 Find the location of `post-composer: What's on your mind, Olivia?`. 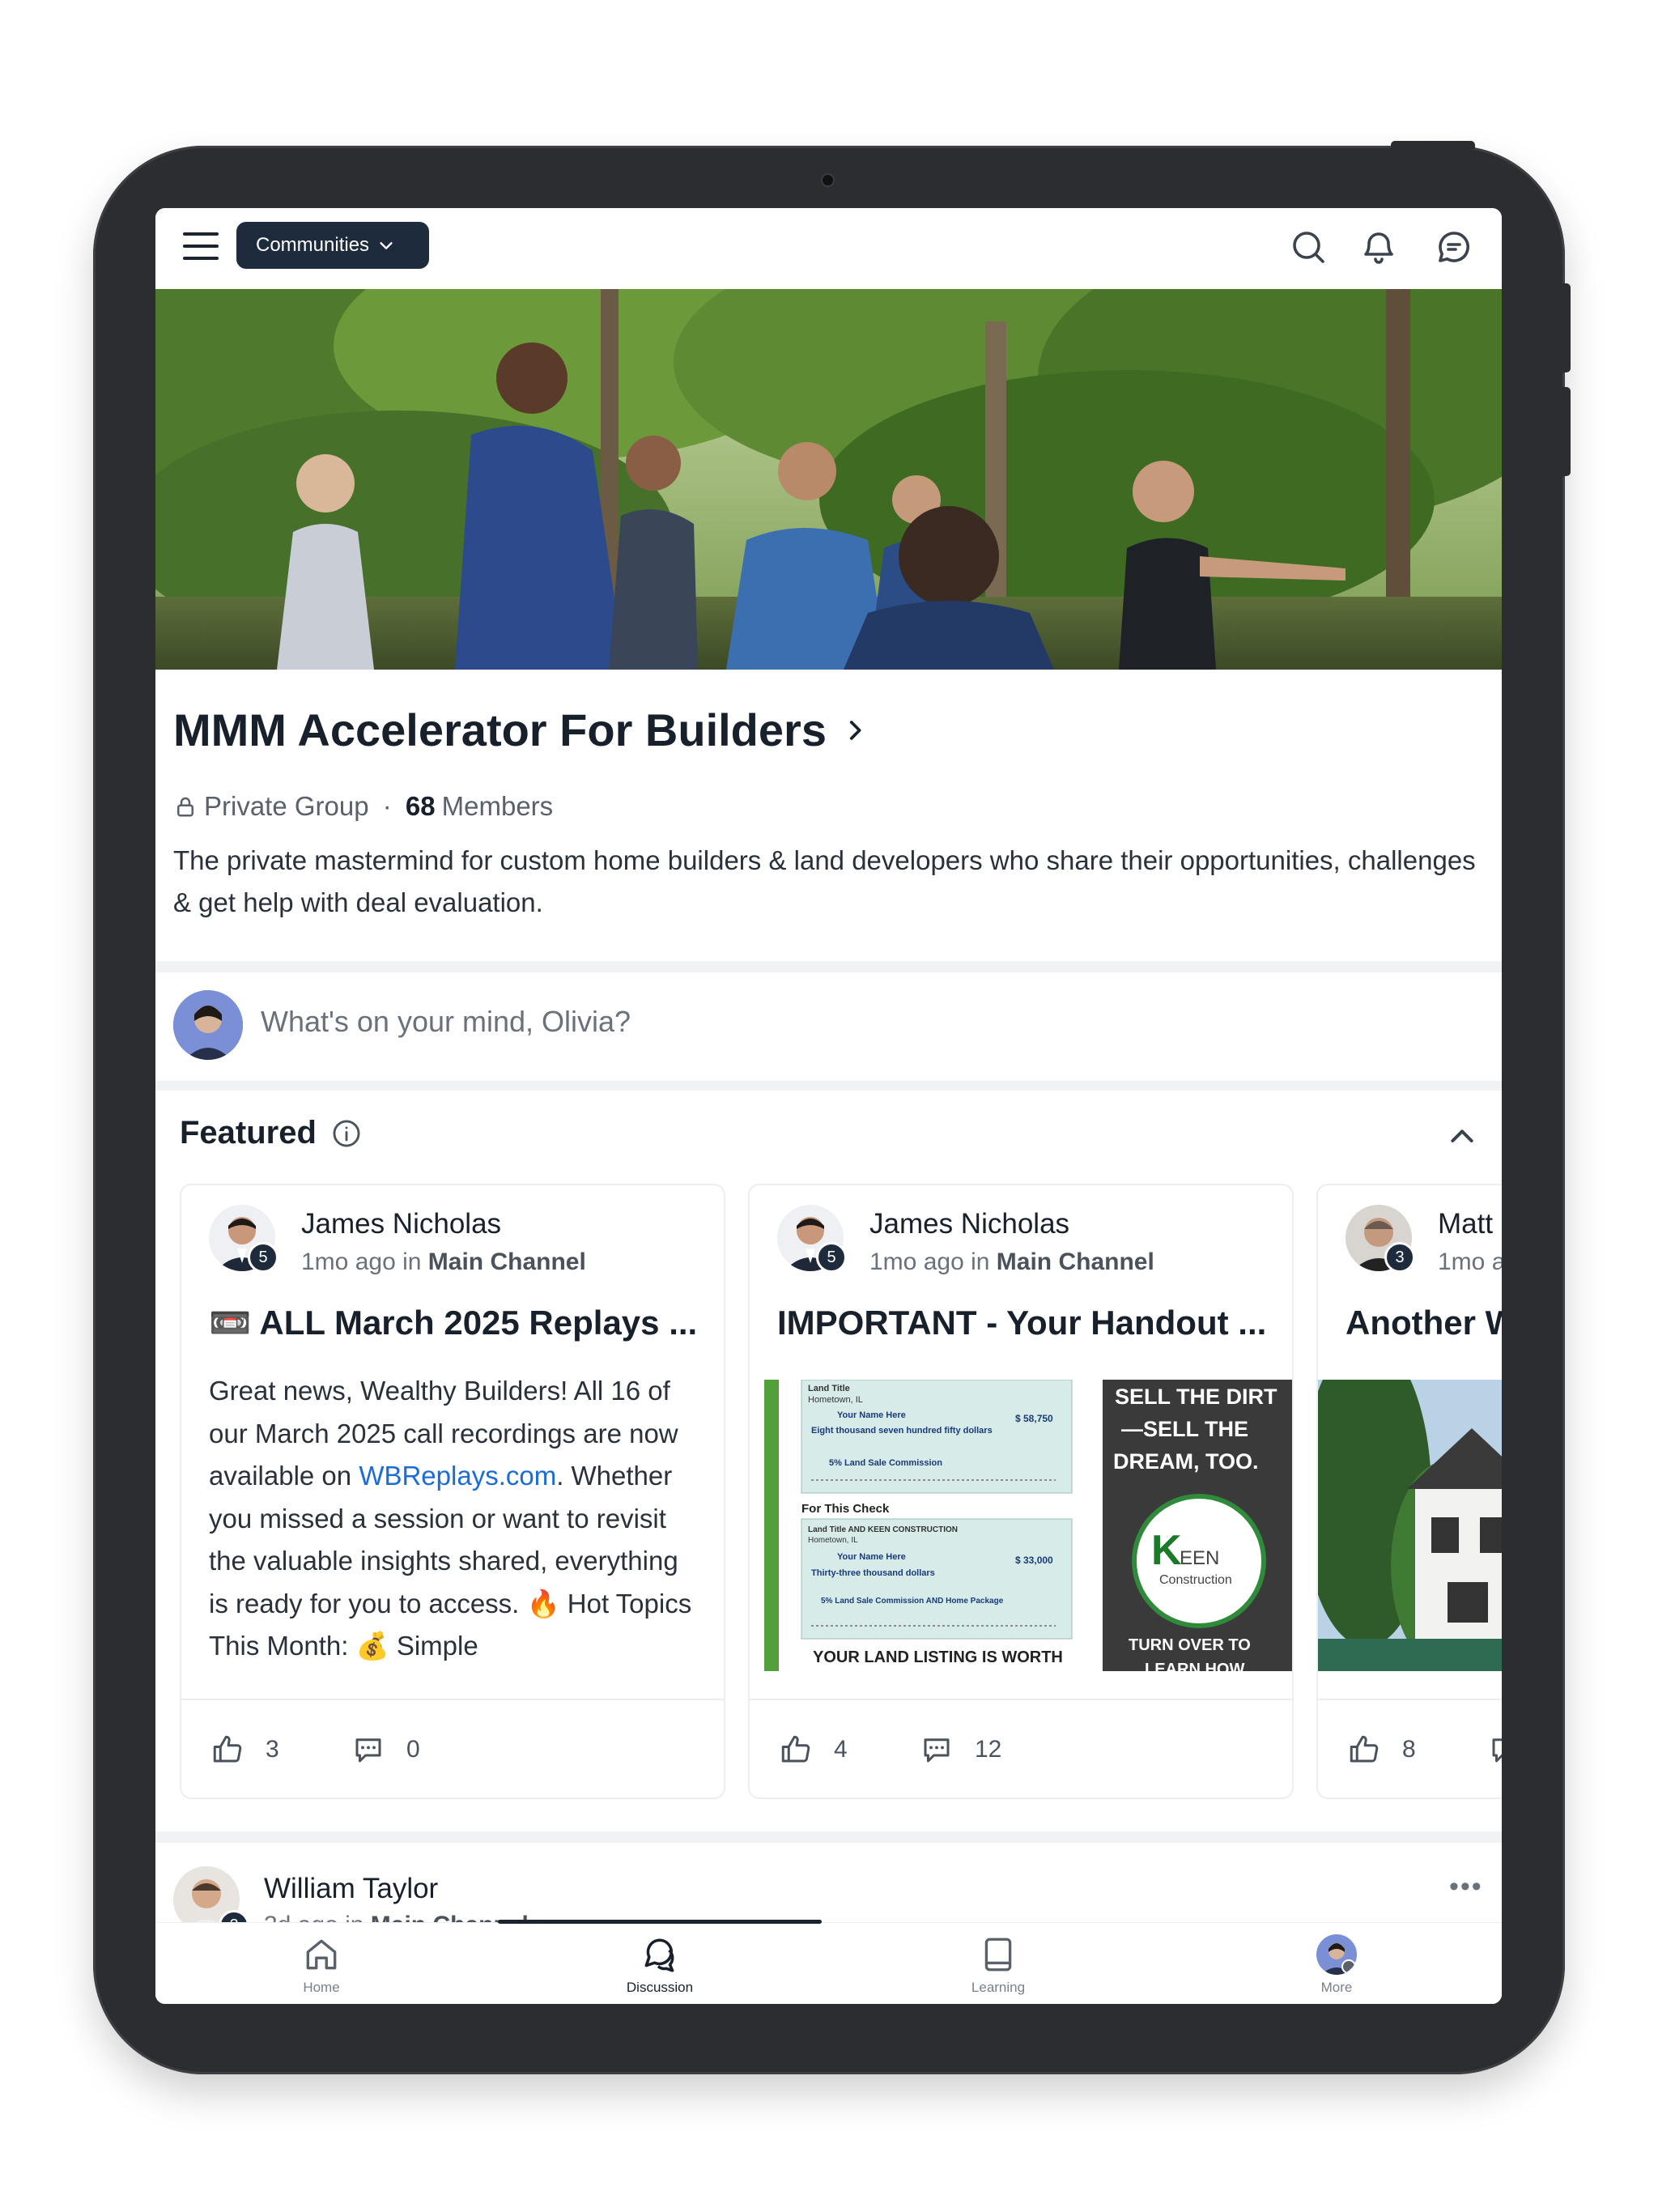

post-composer: What's on your mind, Olivia? is located at coordinates (828, 1021).